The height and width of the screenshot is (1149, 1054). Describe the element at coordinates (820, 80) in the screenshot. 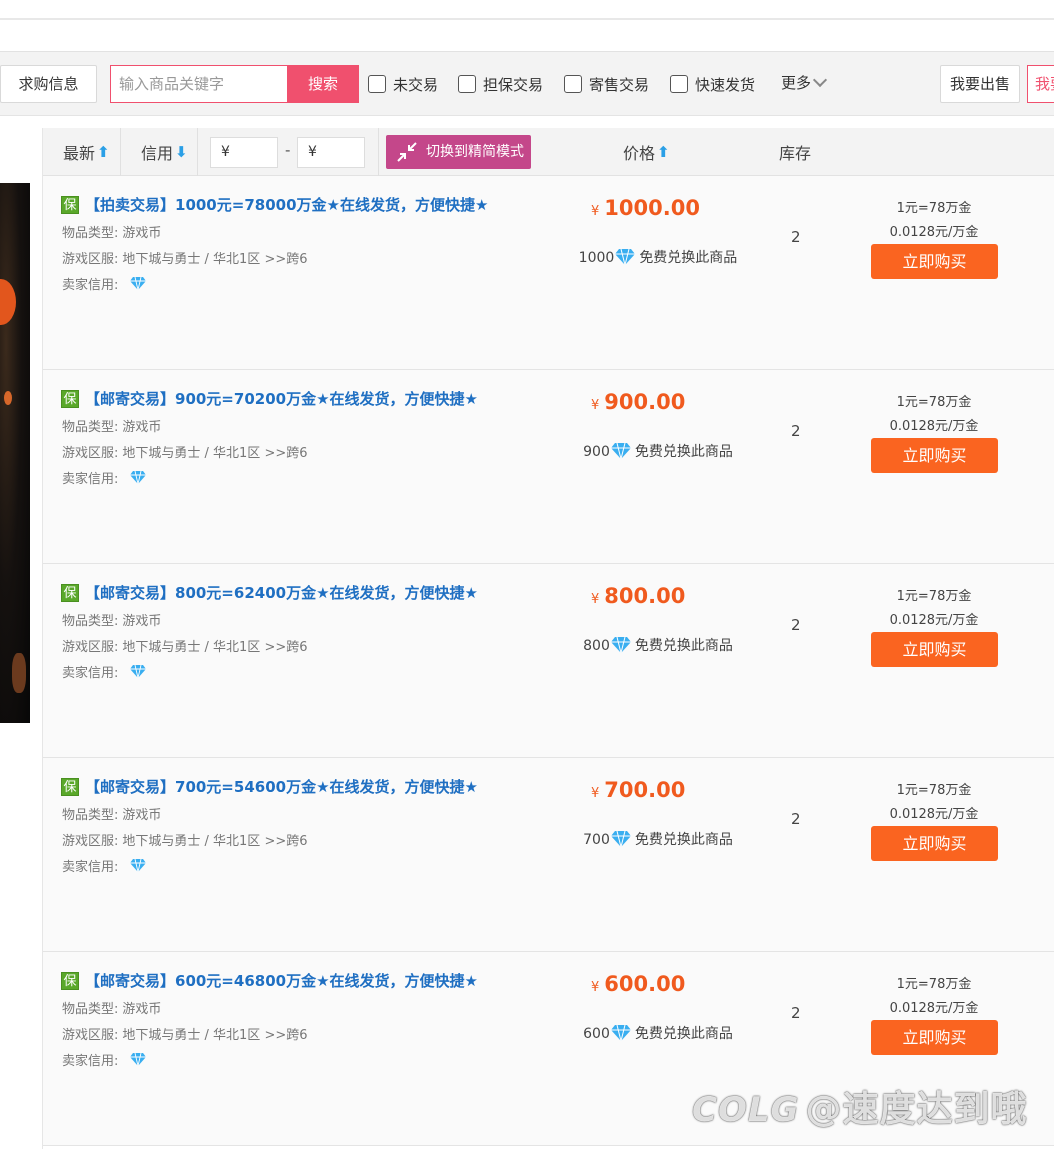

I see `chevron-down-icon` at that location.